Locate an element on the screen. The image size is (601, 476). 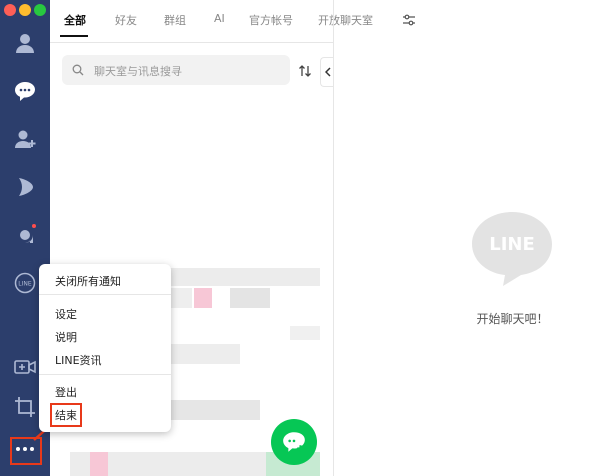
tab-open-chat: 开放聊天室 is located at coordinates (345, 20).